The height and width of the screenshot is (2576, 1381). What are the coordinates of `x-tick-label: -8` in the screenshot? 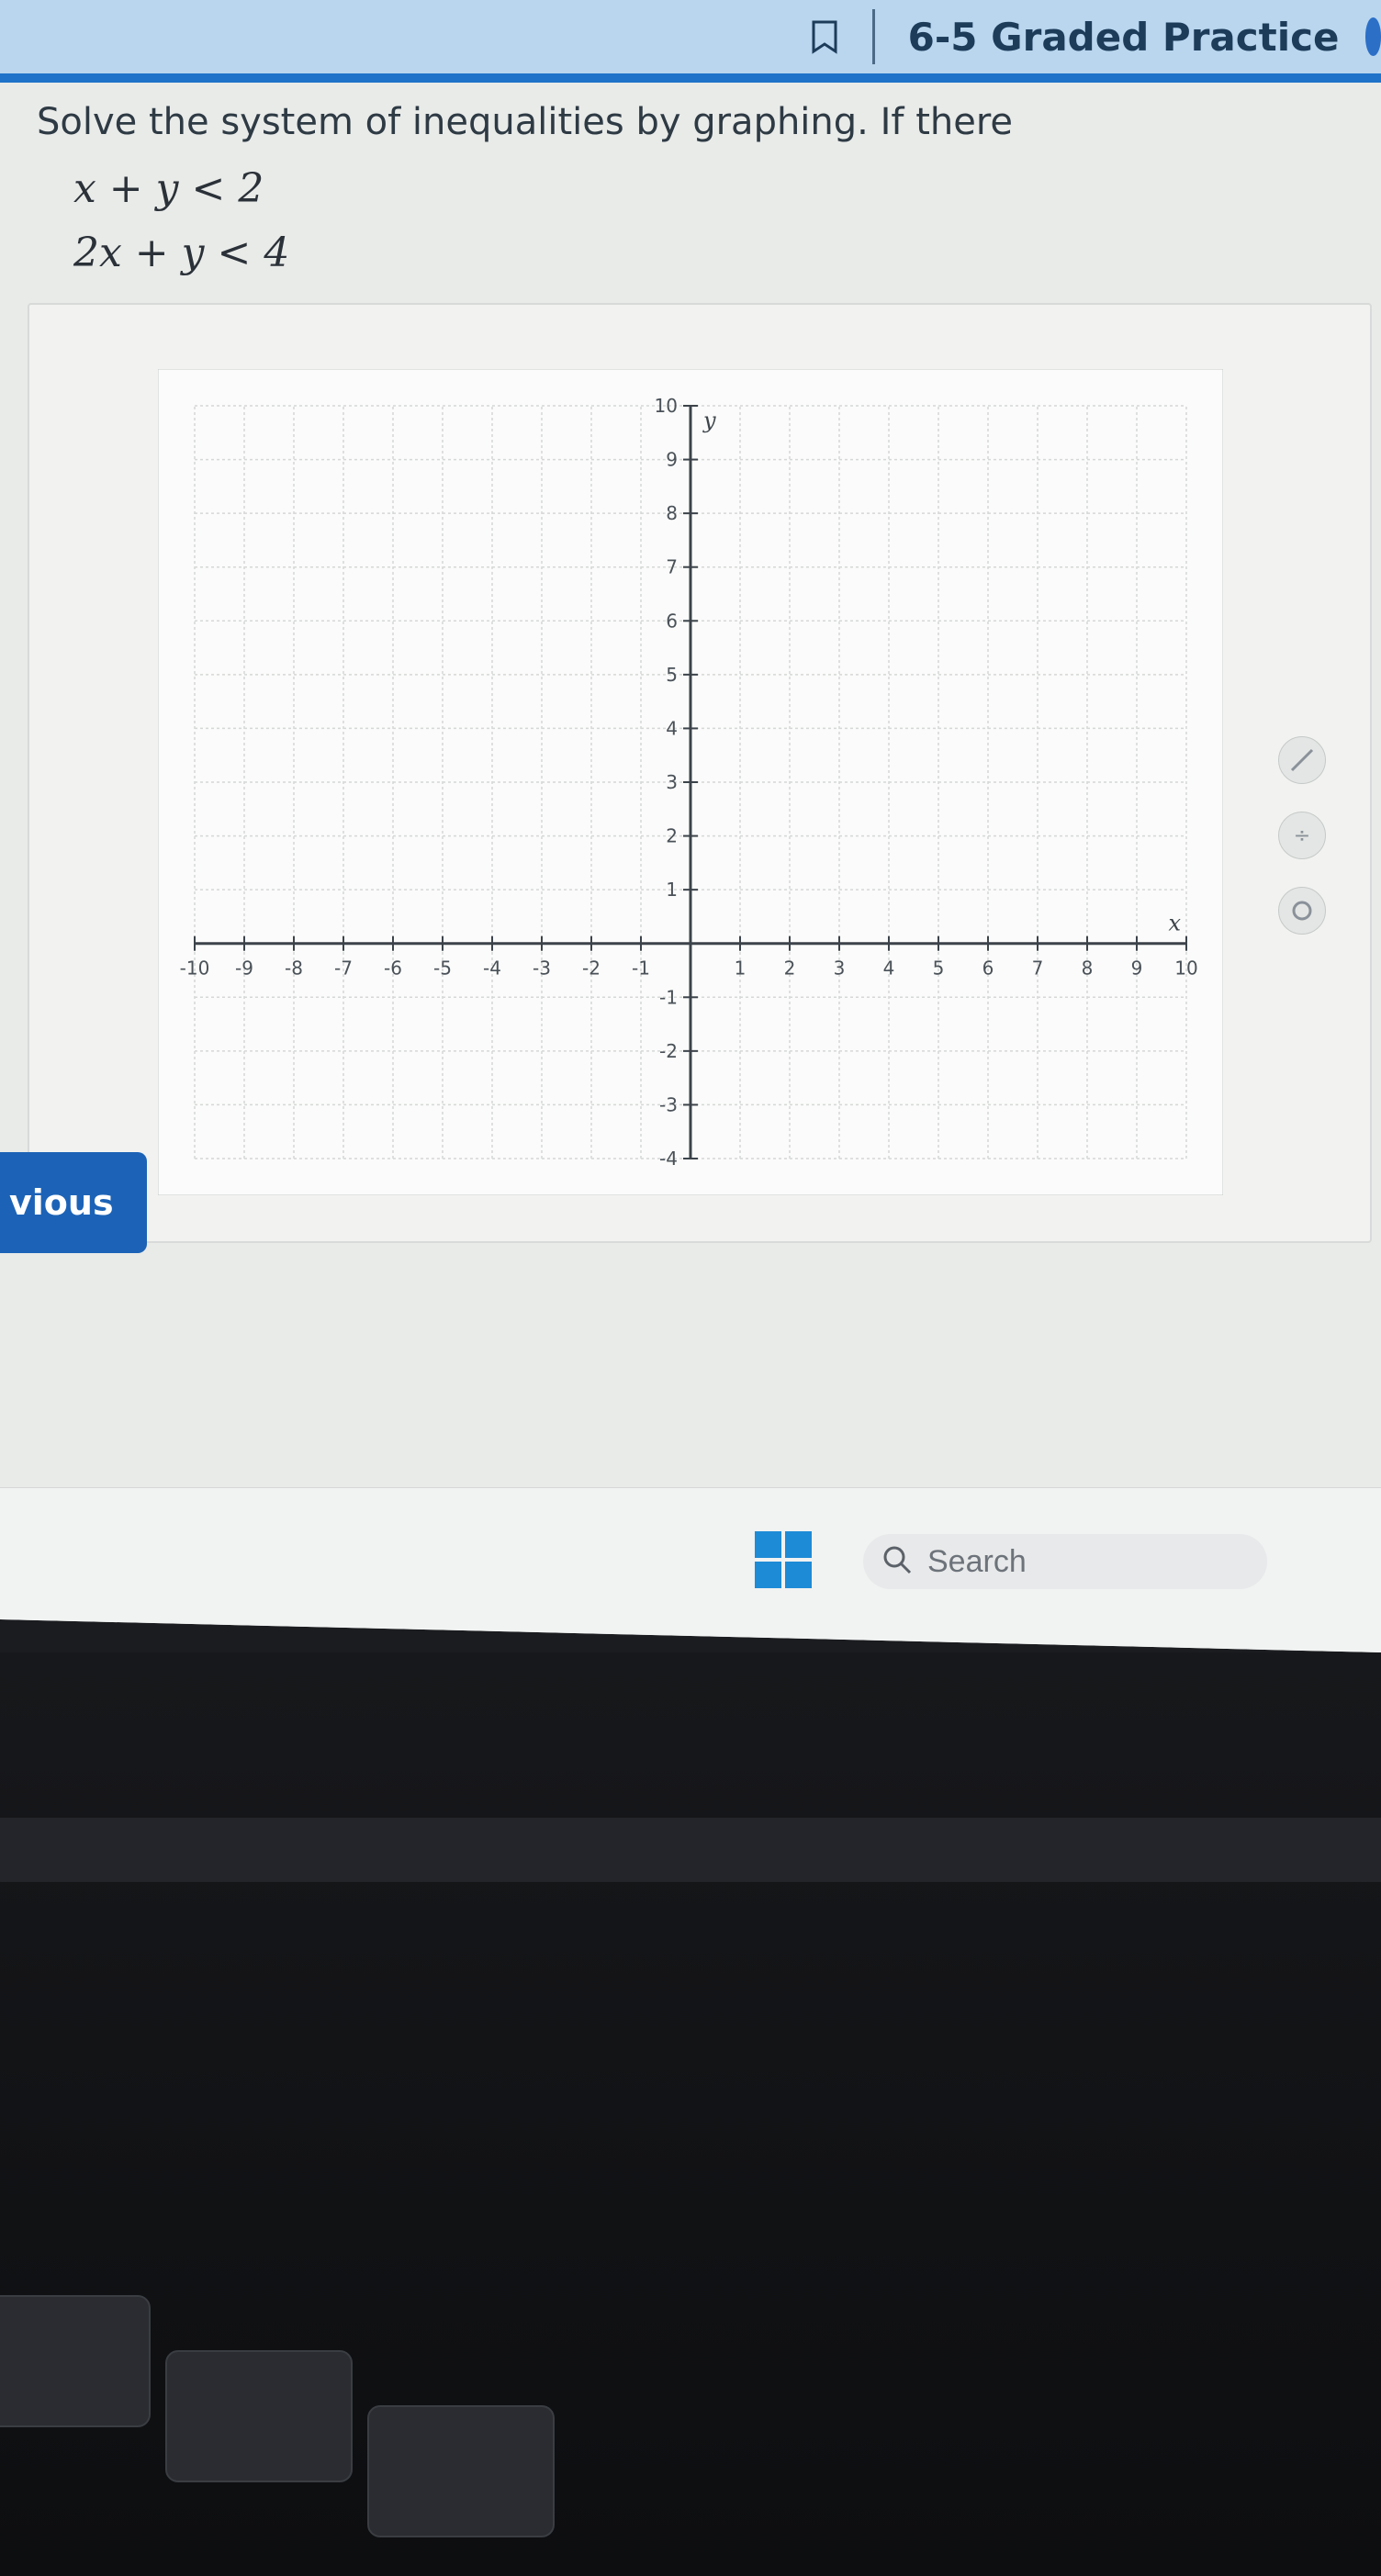 It's located at (294, 969).